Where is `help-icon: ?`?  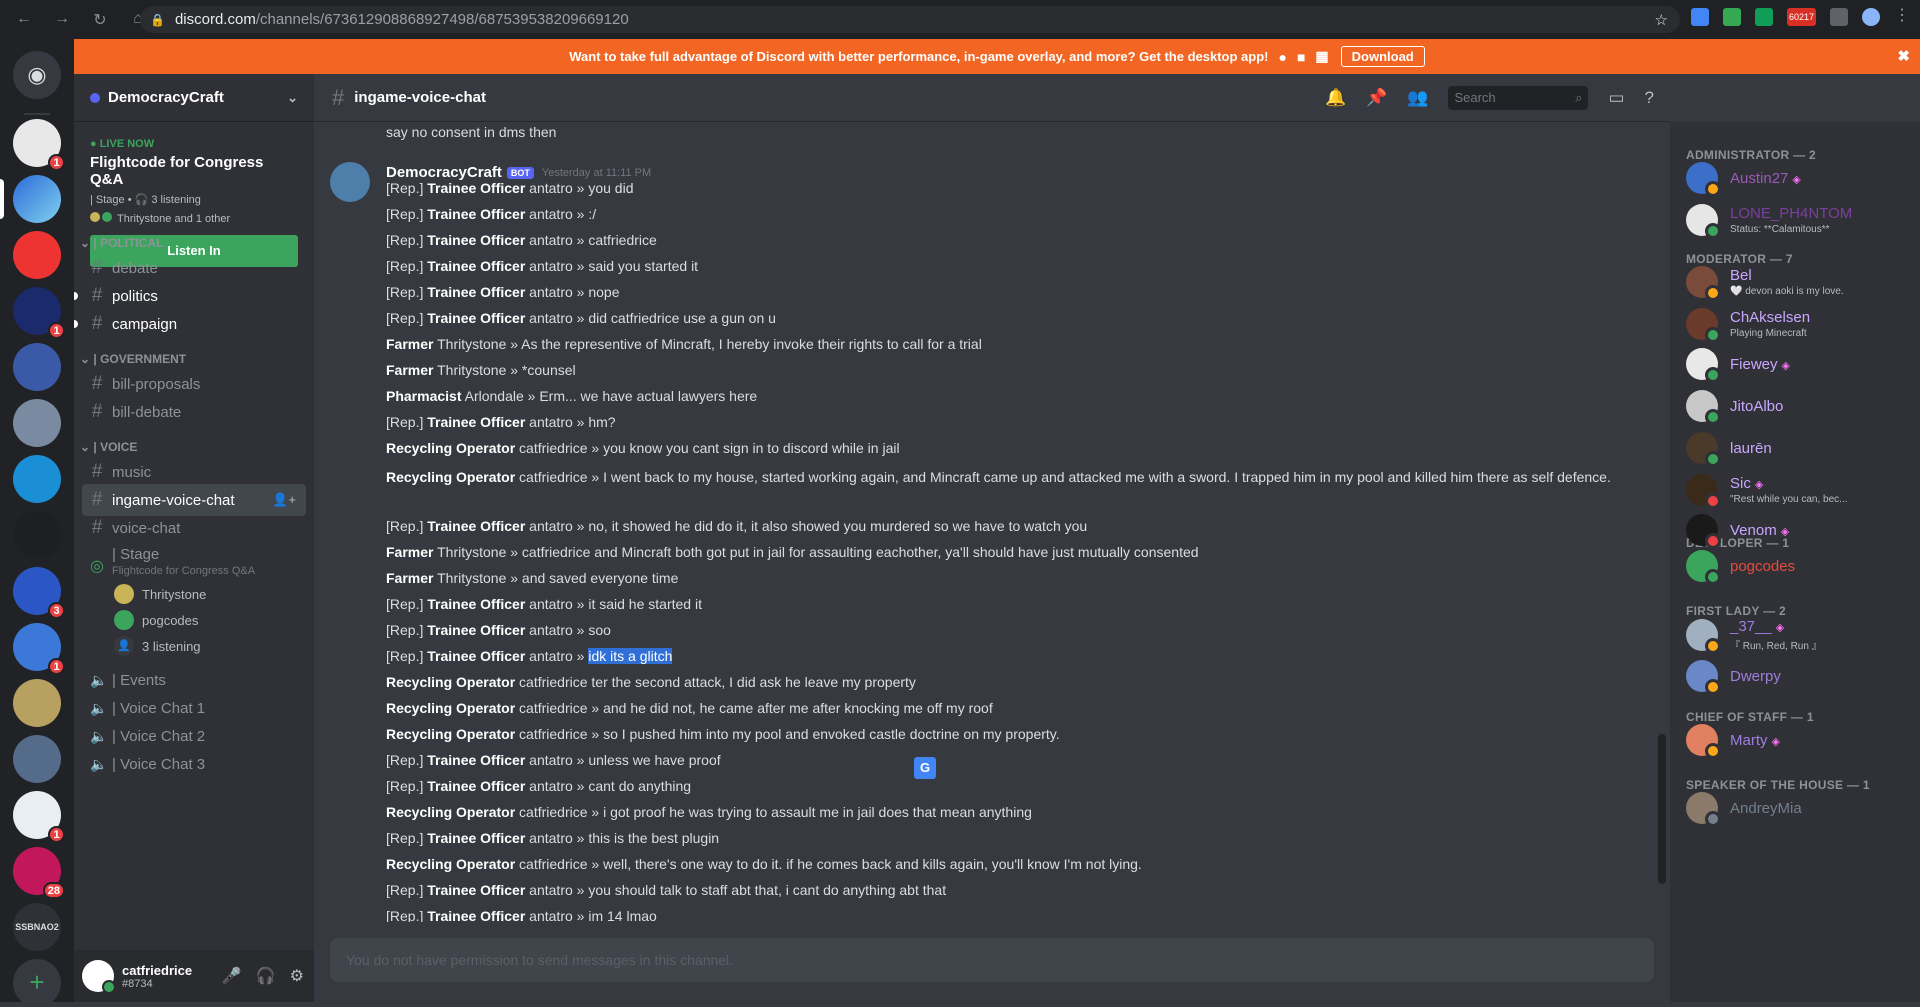 help-icon: ? is located at coordinates (1649, 98).